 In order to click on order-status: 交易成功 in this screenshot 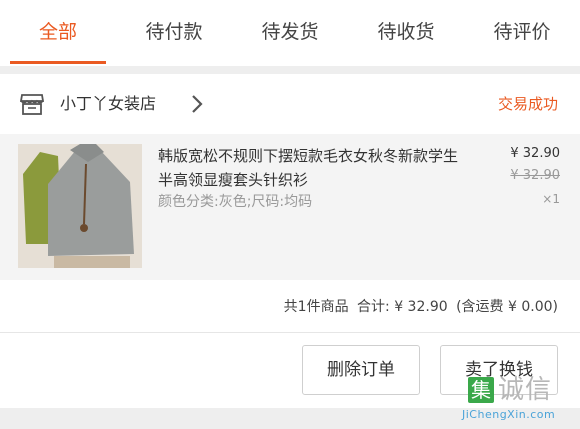, I will do `click(527, 104)`.